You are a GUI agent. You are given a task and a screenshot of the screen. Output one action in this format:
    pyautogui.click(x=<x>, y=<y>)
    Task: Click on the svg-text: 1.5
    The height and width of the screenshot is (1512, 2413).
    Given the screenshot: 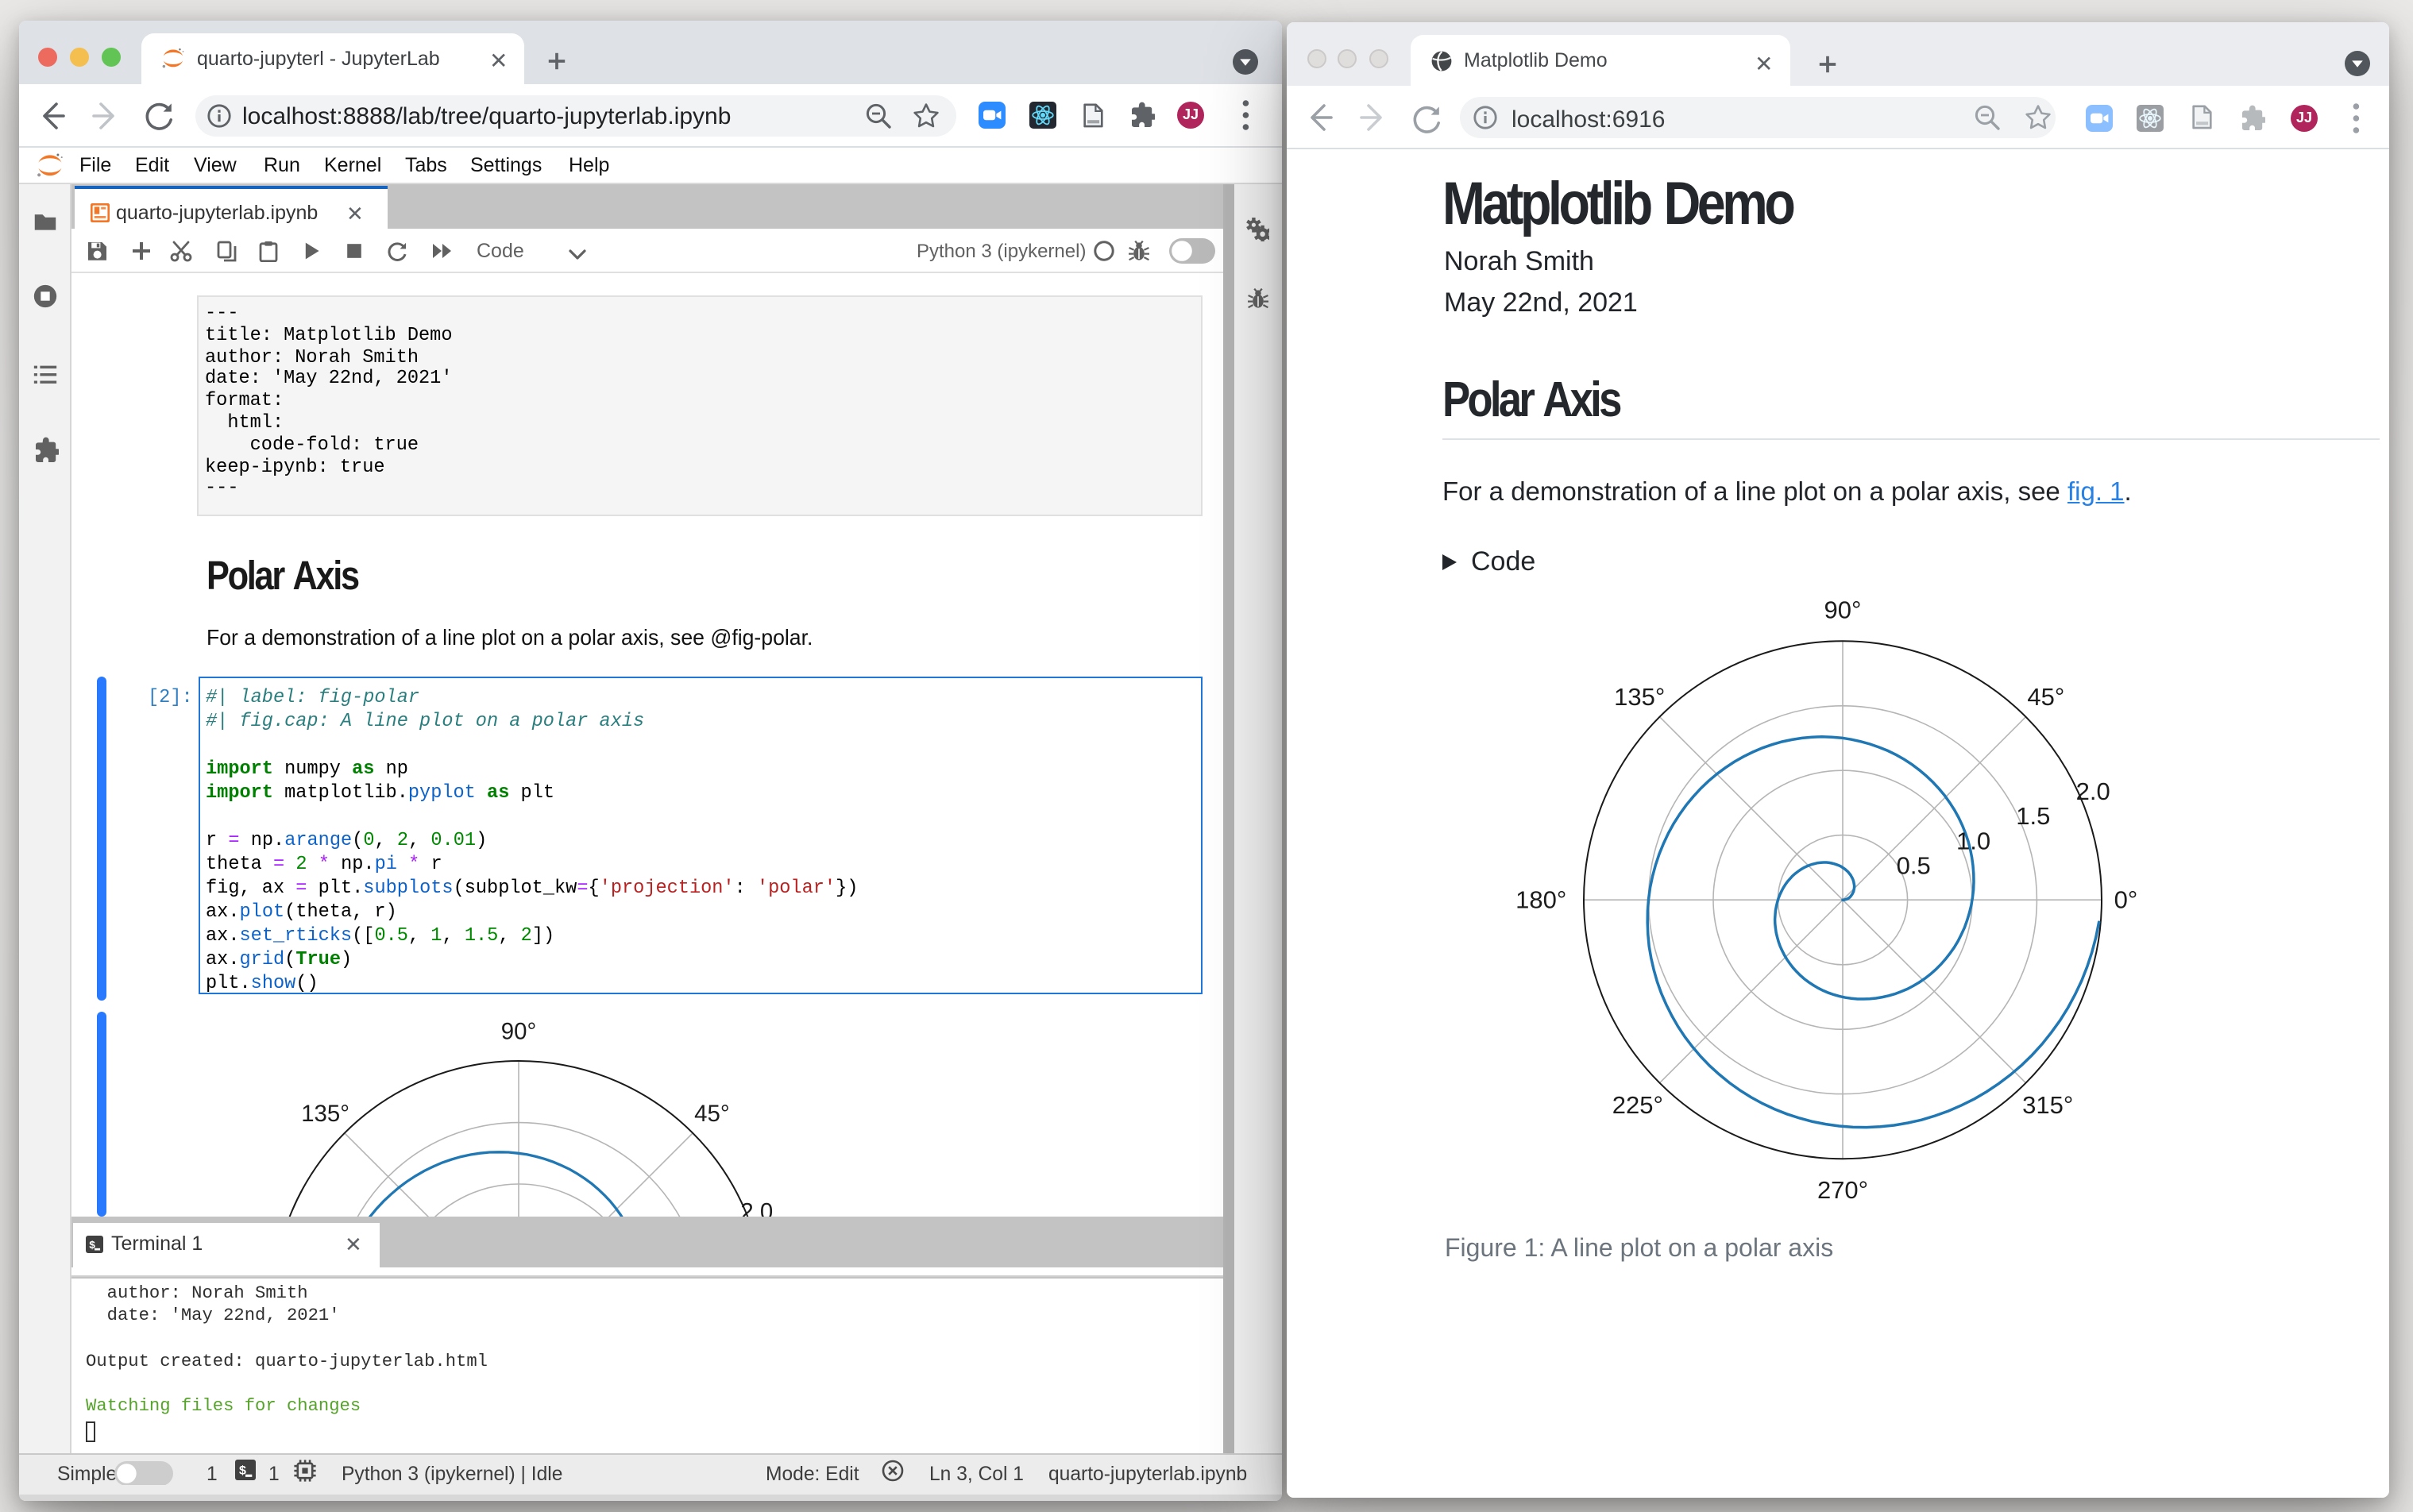 What is the action you would take?
    pyautogui.click(x=2032, y=816)
    